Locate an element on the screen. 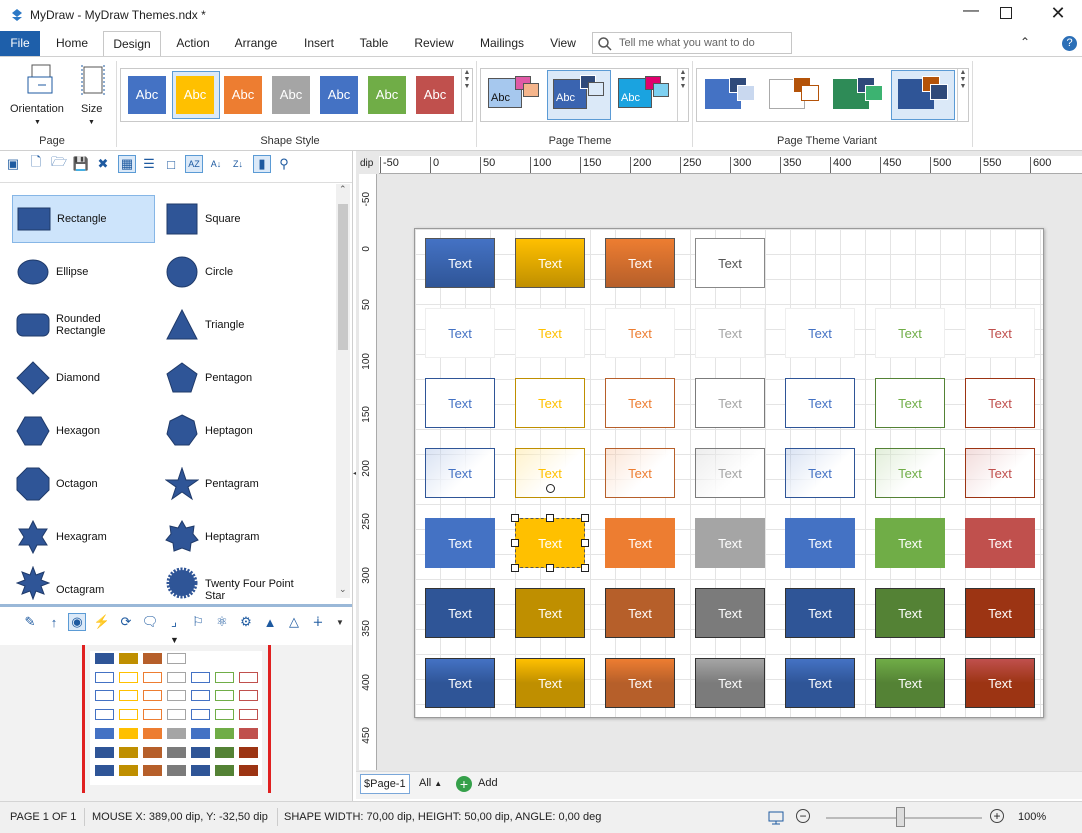  tab-file: File is located at coordinates (20, 43).